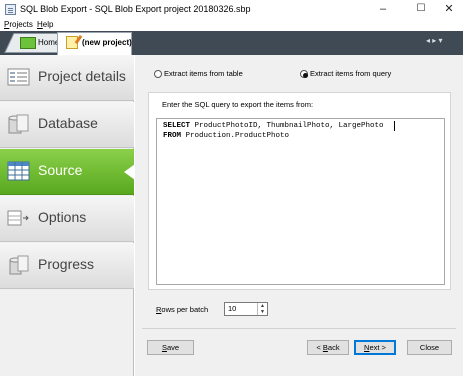 The width and height of the screenshot is (463, 376). I want to click on sql-keyword-from: FROM, so click(172, 136).